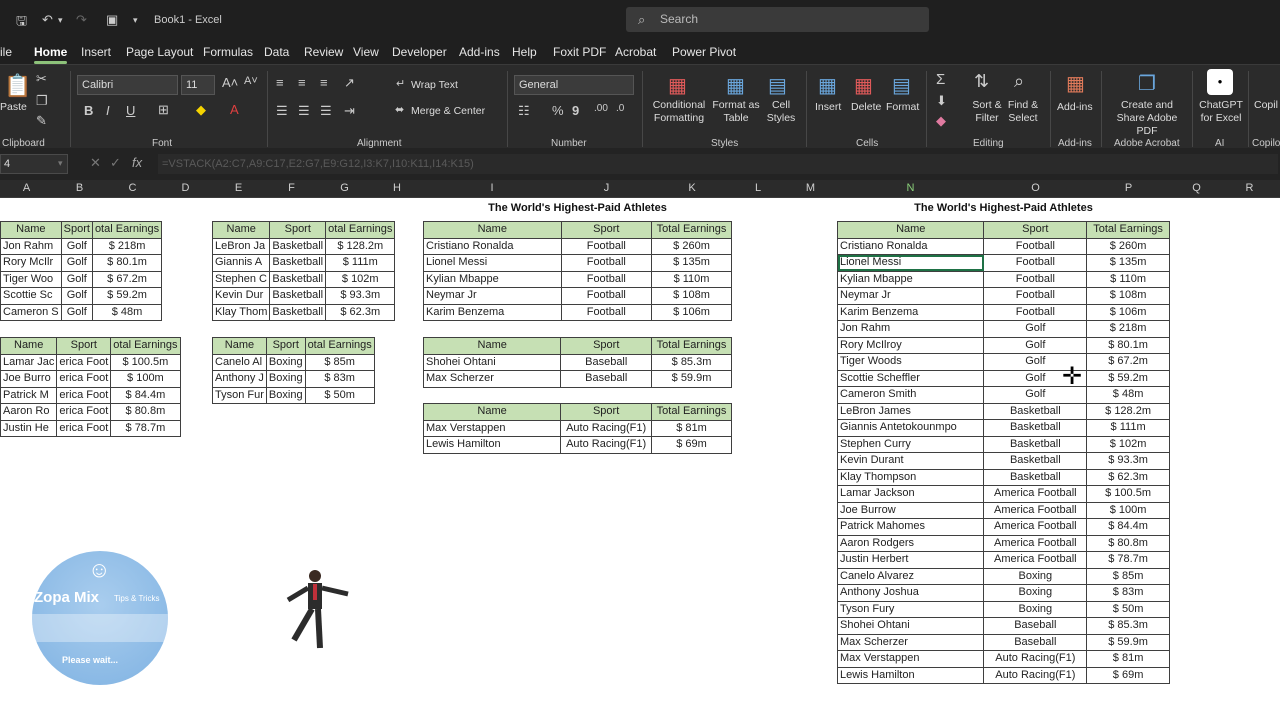 Image resolution: width=1280 pixels, height=720 pixels. I want to click on name-cell: Shohei Ohtani, so click(492, 362).